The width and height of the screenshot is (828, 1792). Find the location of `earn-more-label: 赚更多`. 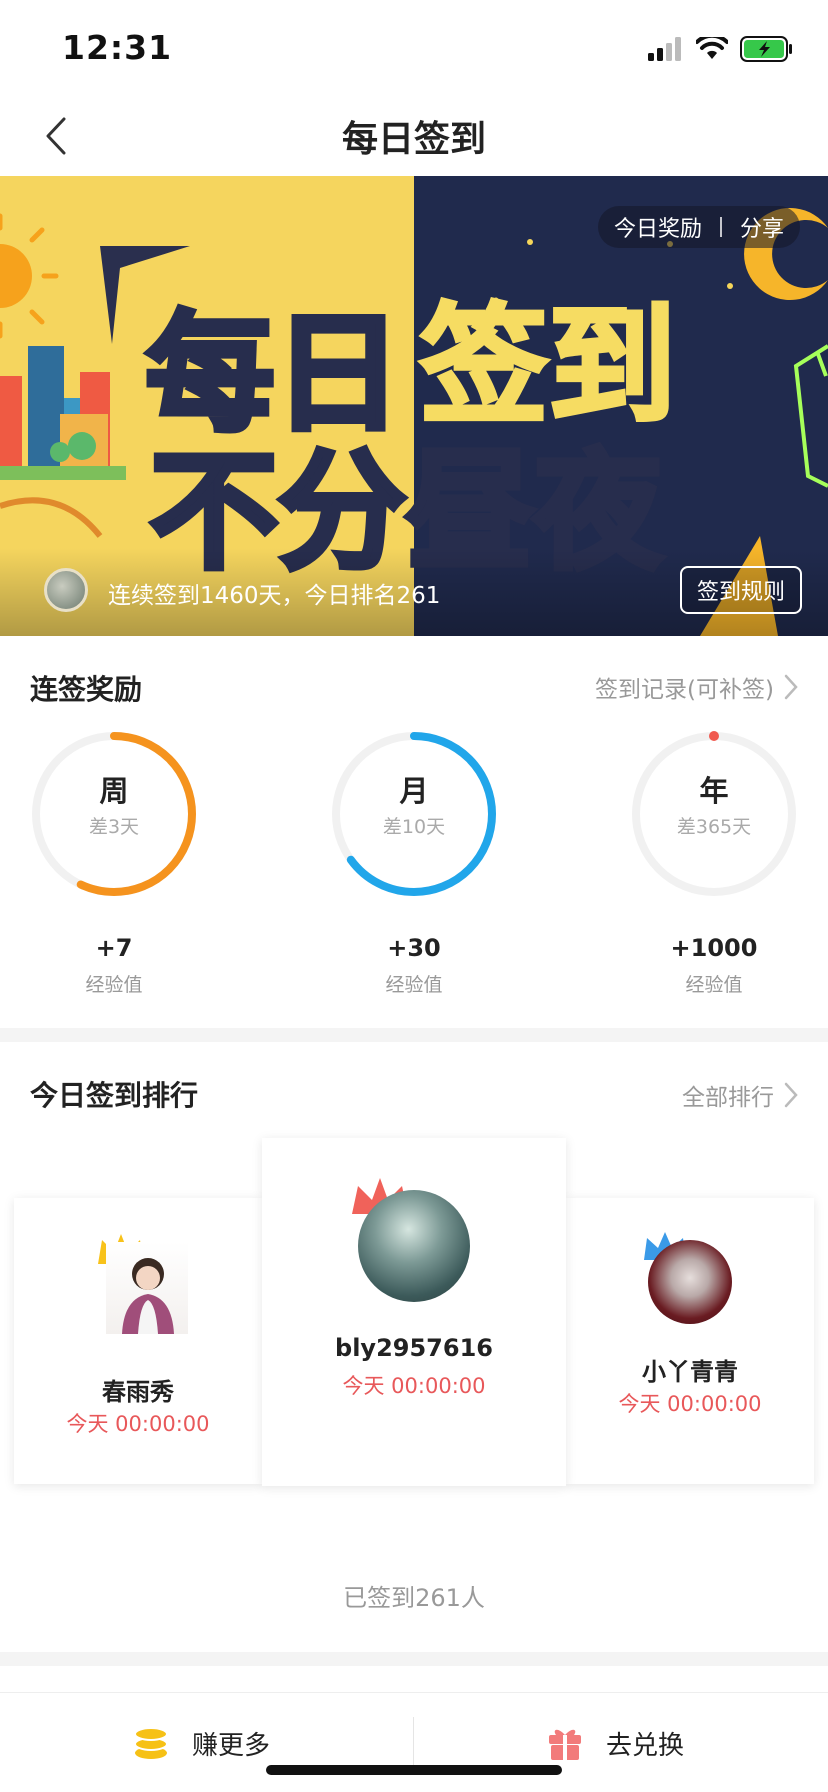

earn-more-label: 赚更多 is located at coordinates (231, 1745).